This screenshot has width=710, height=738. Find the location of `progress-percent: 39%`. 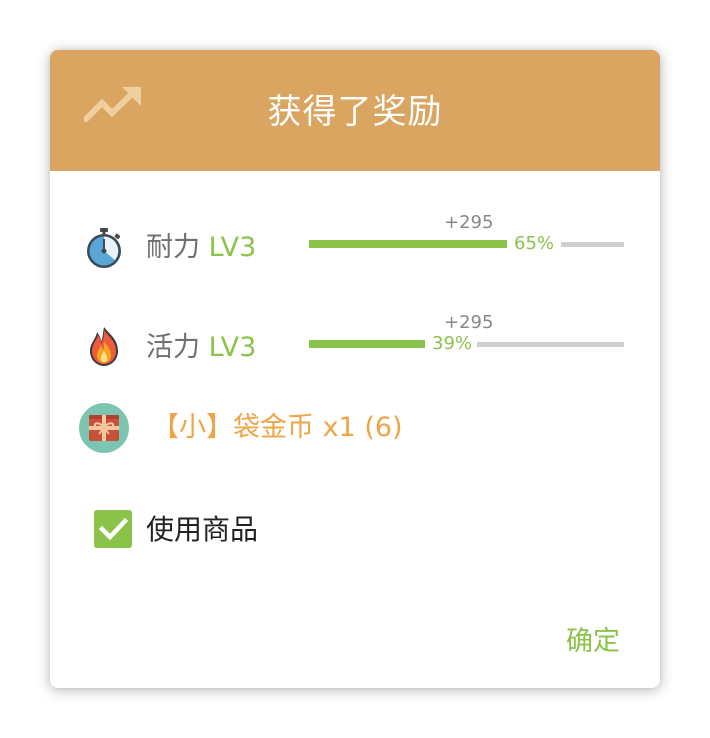

progress-percent: 39% is located at coordinates (452, 343).